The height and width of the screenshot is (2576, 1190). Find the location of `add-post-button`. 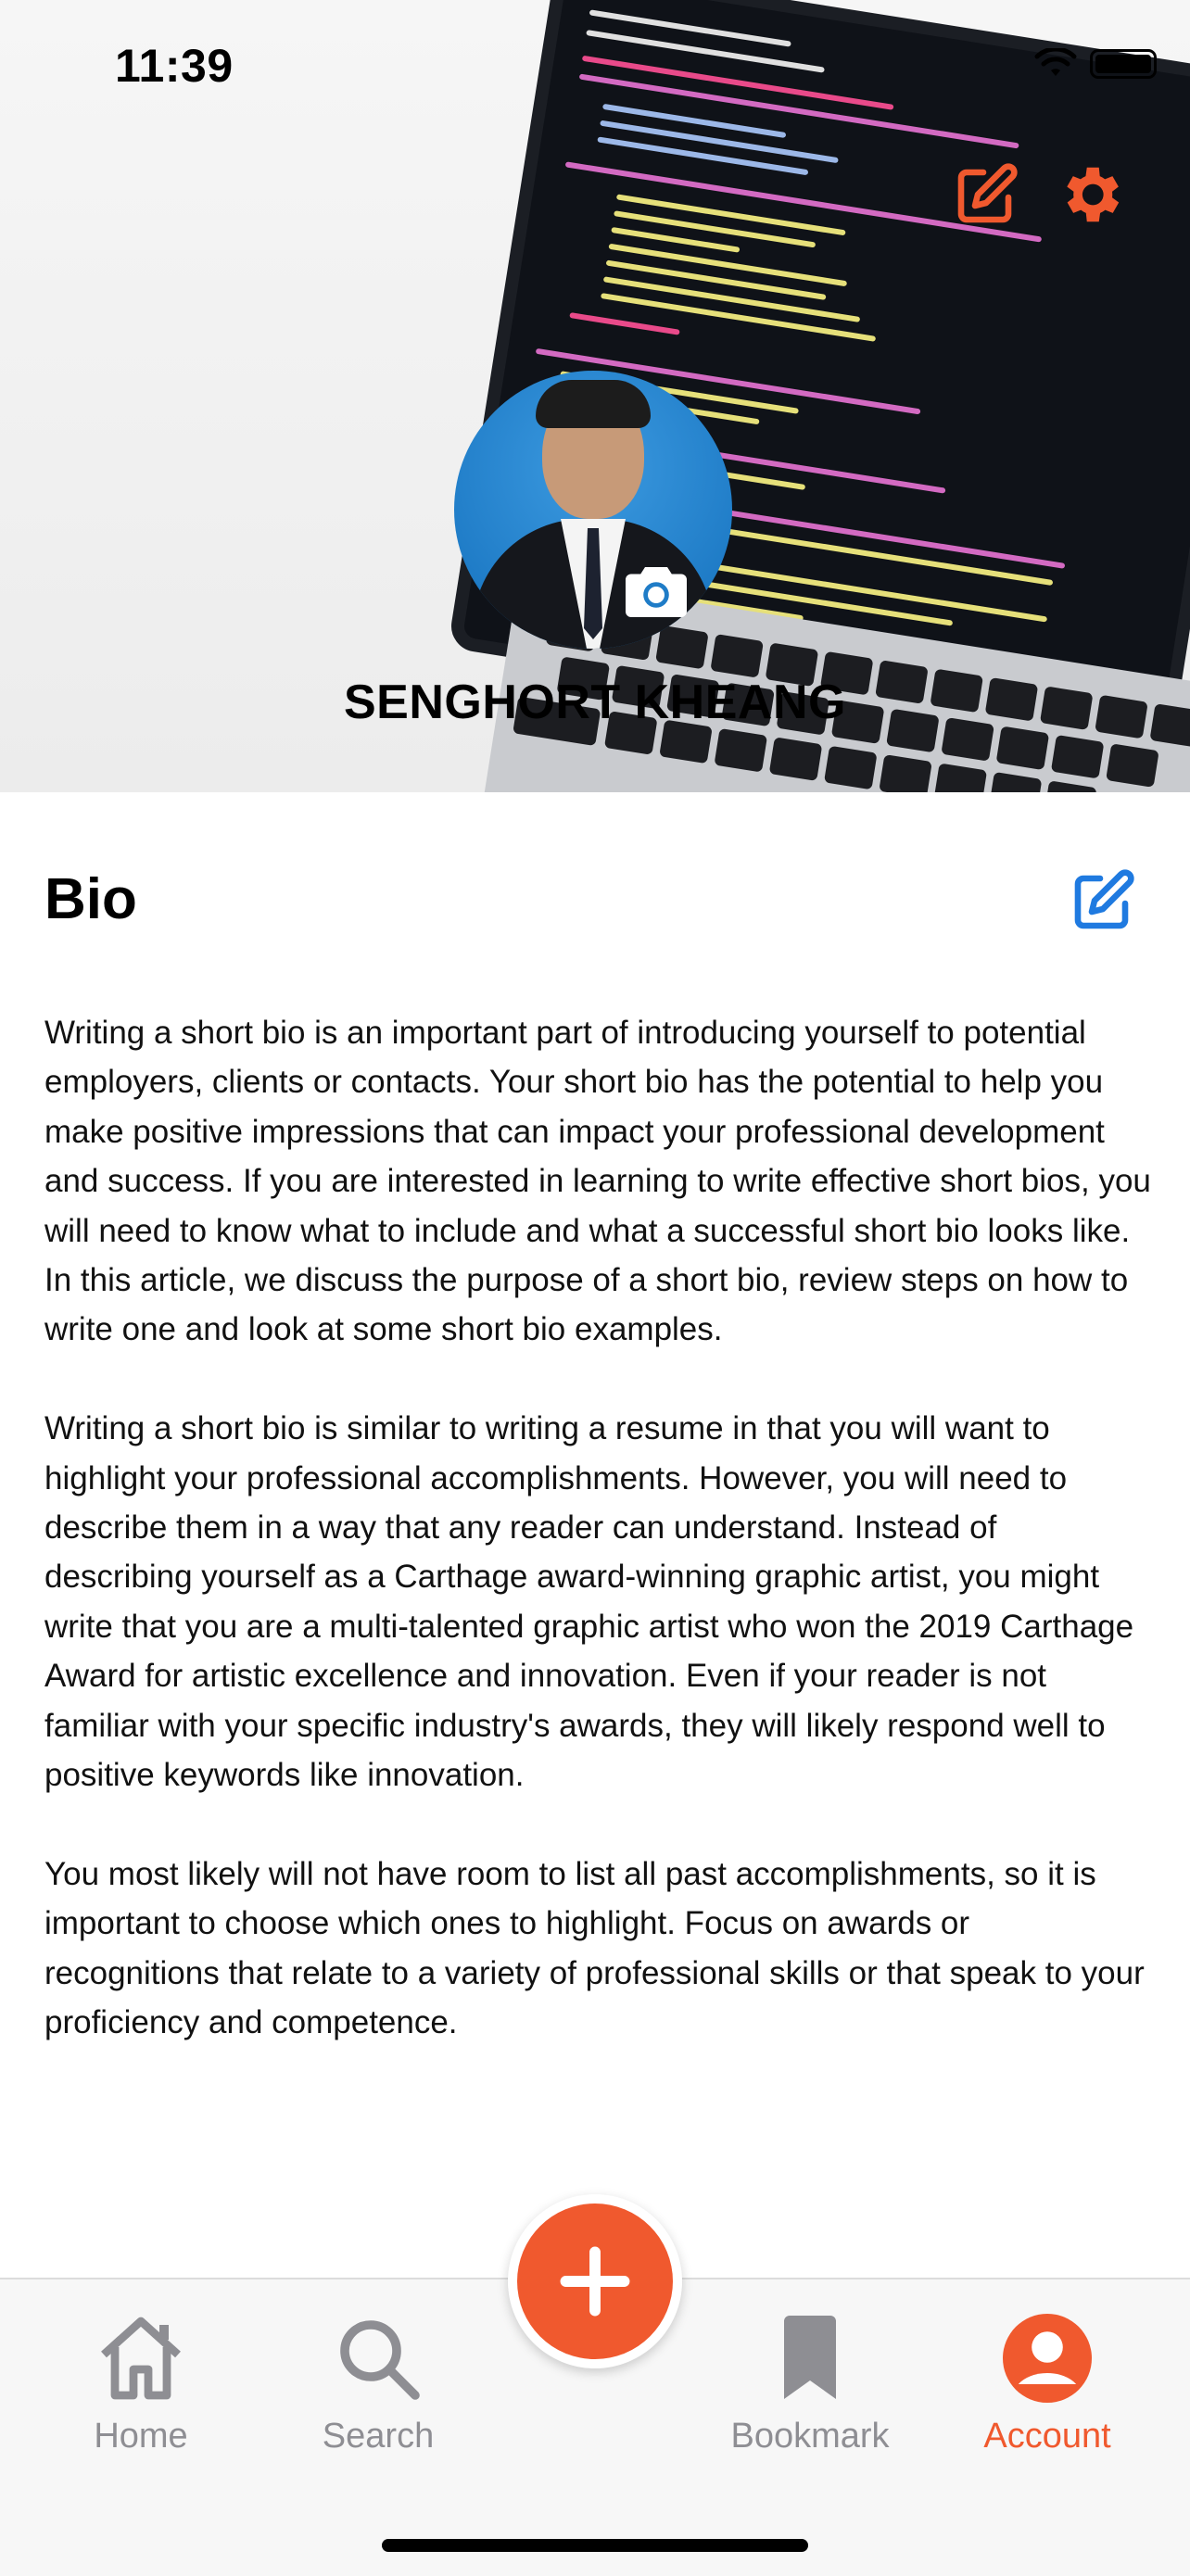

add-post-button is located at coordinates (595, 2281).